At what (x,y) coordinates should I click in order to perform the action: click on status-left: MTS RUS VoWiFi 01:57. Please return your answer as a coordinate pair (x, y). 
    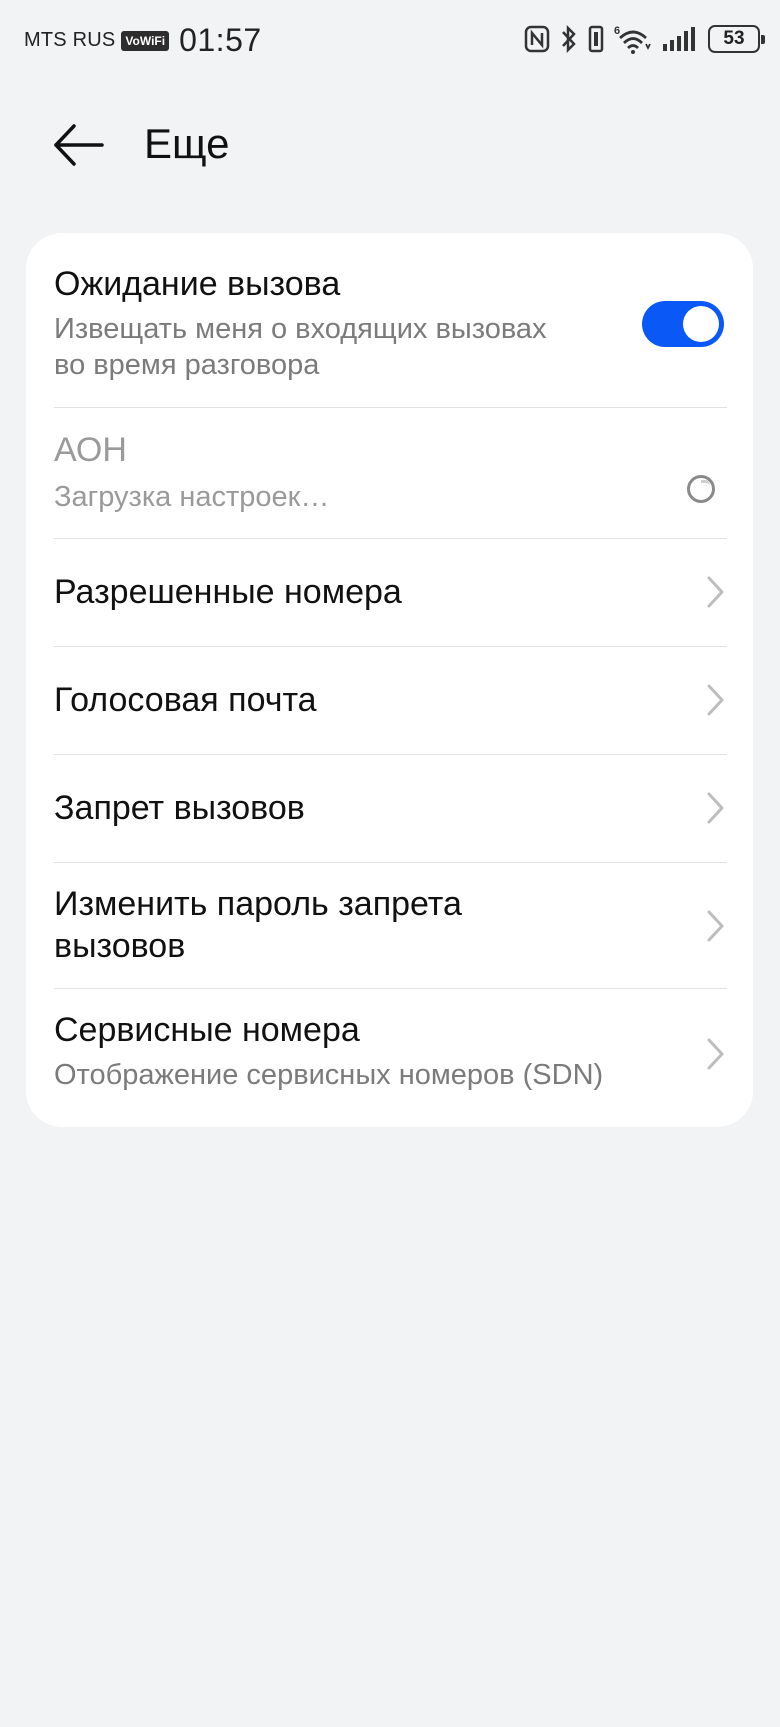
    Looking at the image, I should click on (143, 40).